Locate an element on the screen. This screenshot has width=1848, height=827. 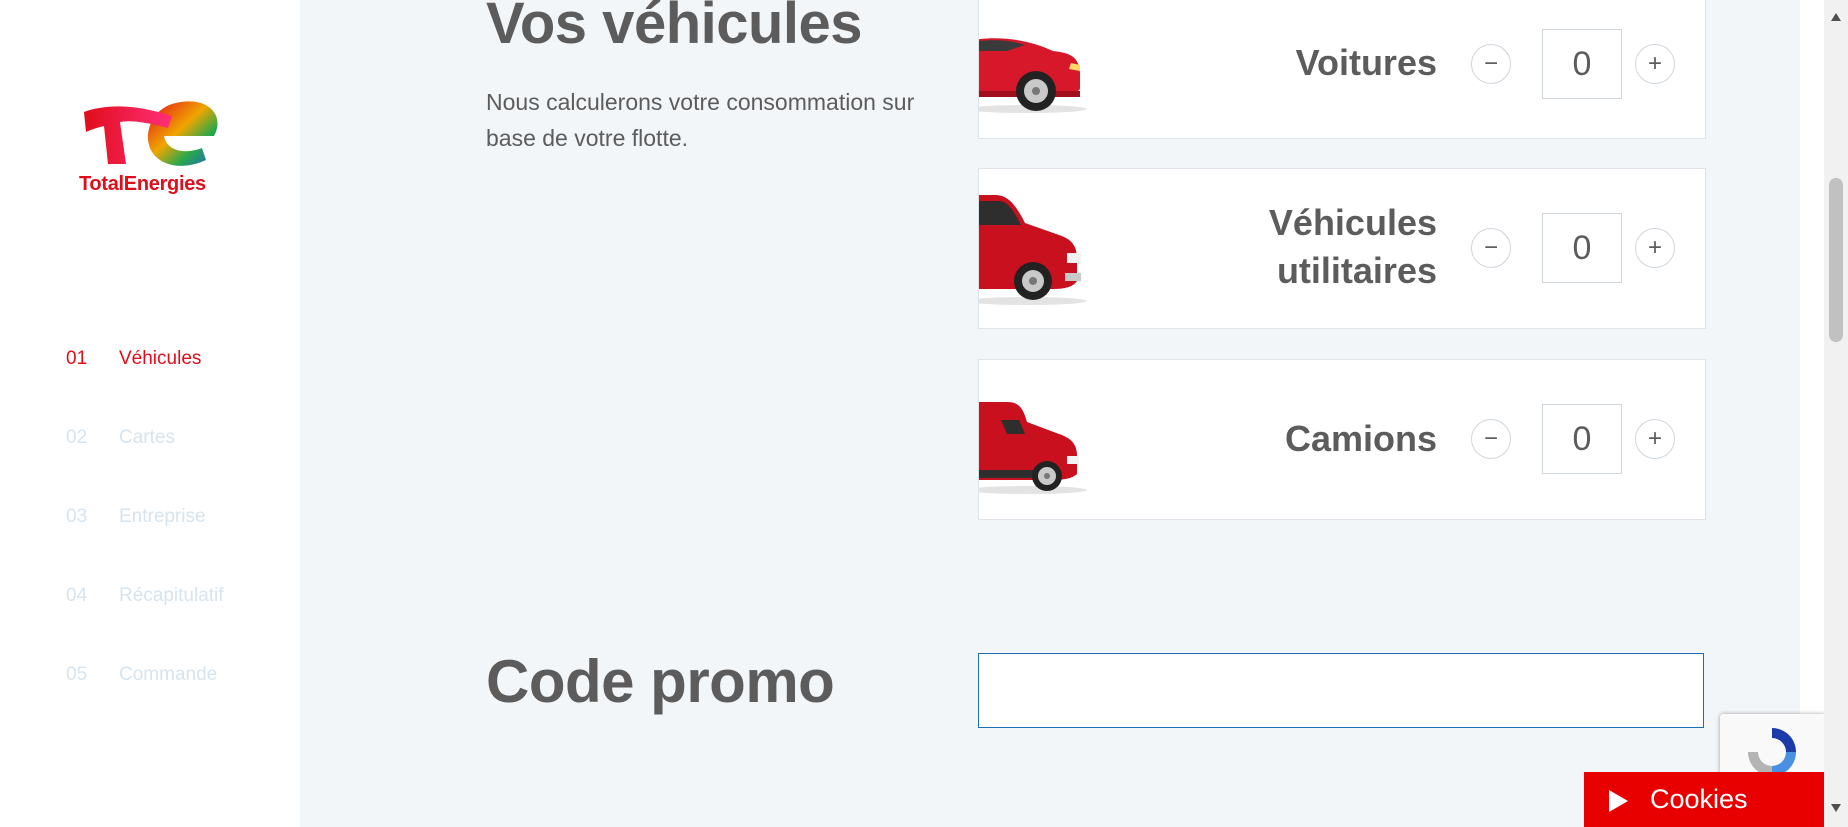
step-recapitulatif: 04 Récapitulatif is located at coordinates (145, 596).